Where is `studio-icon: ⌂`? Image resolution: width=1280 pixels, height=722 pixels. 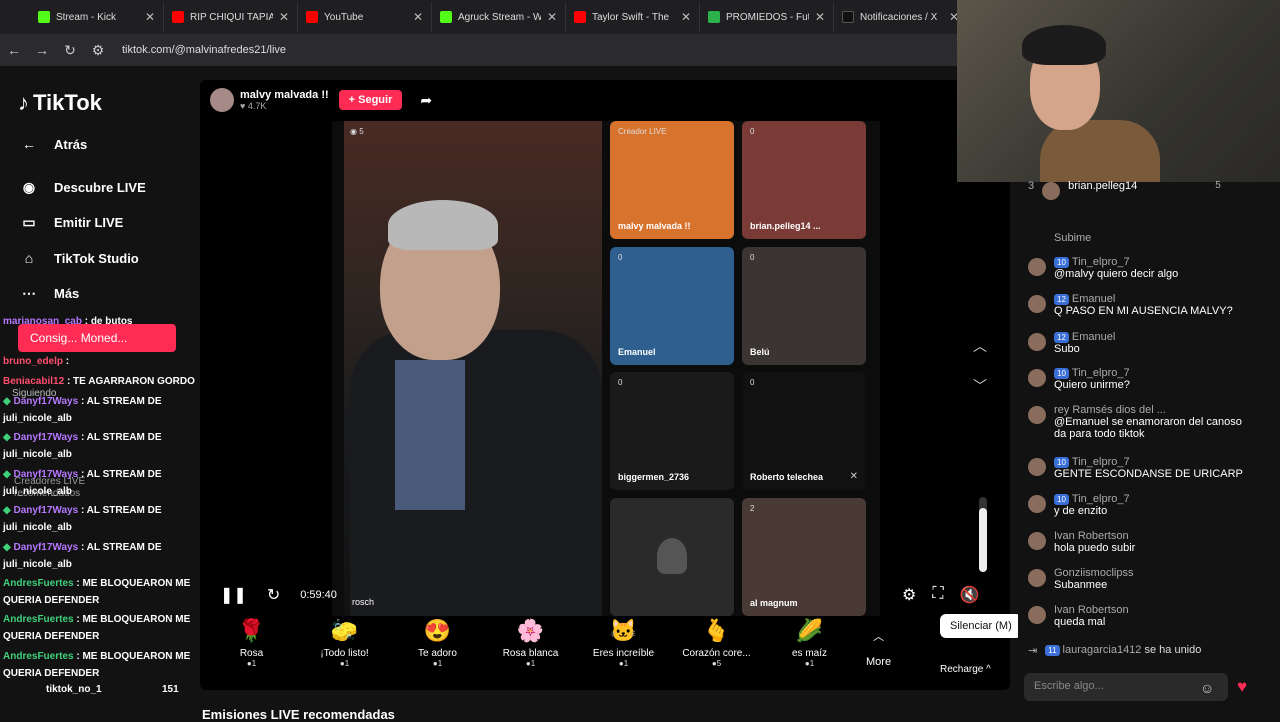
studio-icon: ⌂ is located at coordinates (29, 258).